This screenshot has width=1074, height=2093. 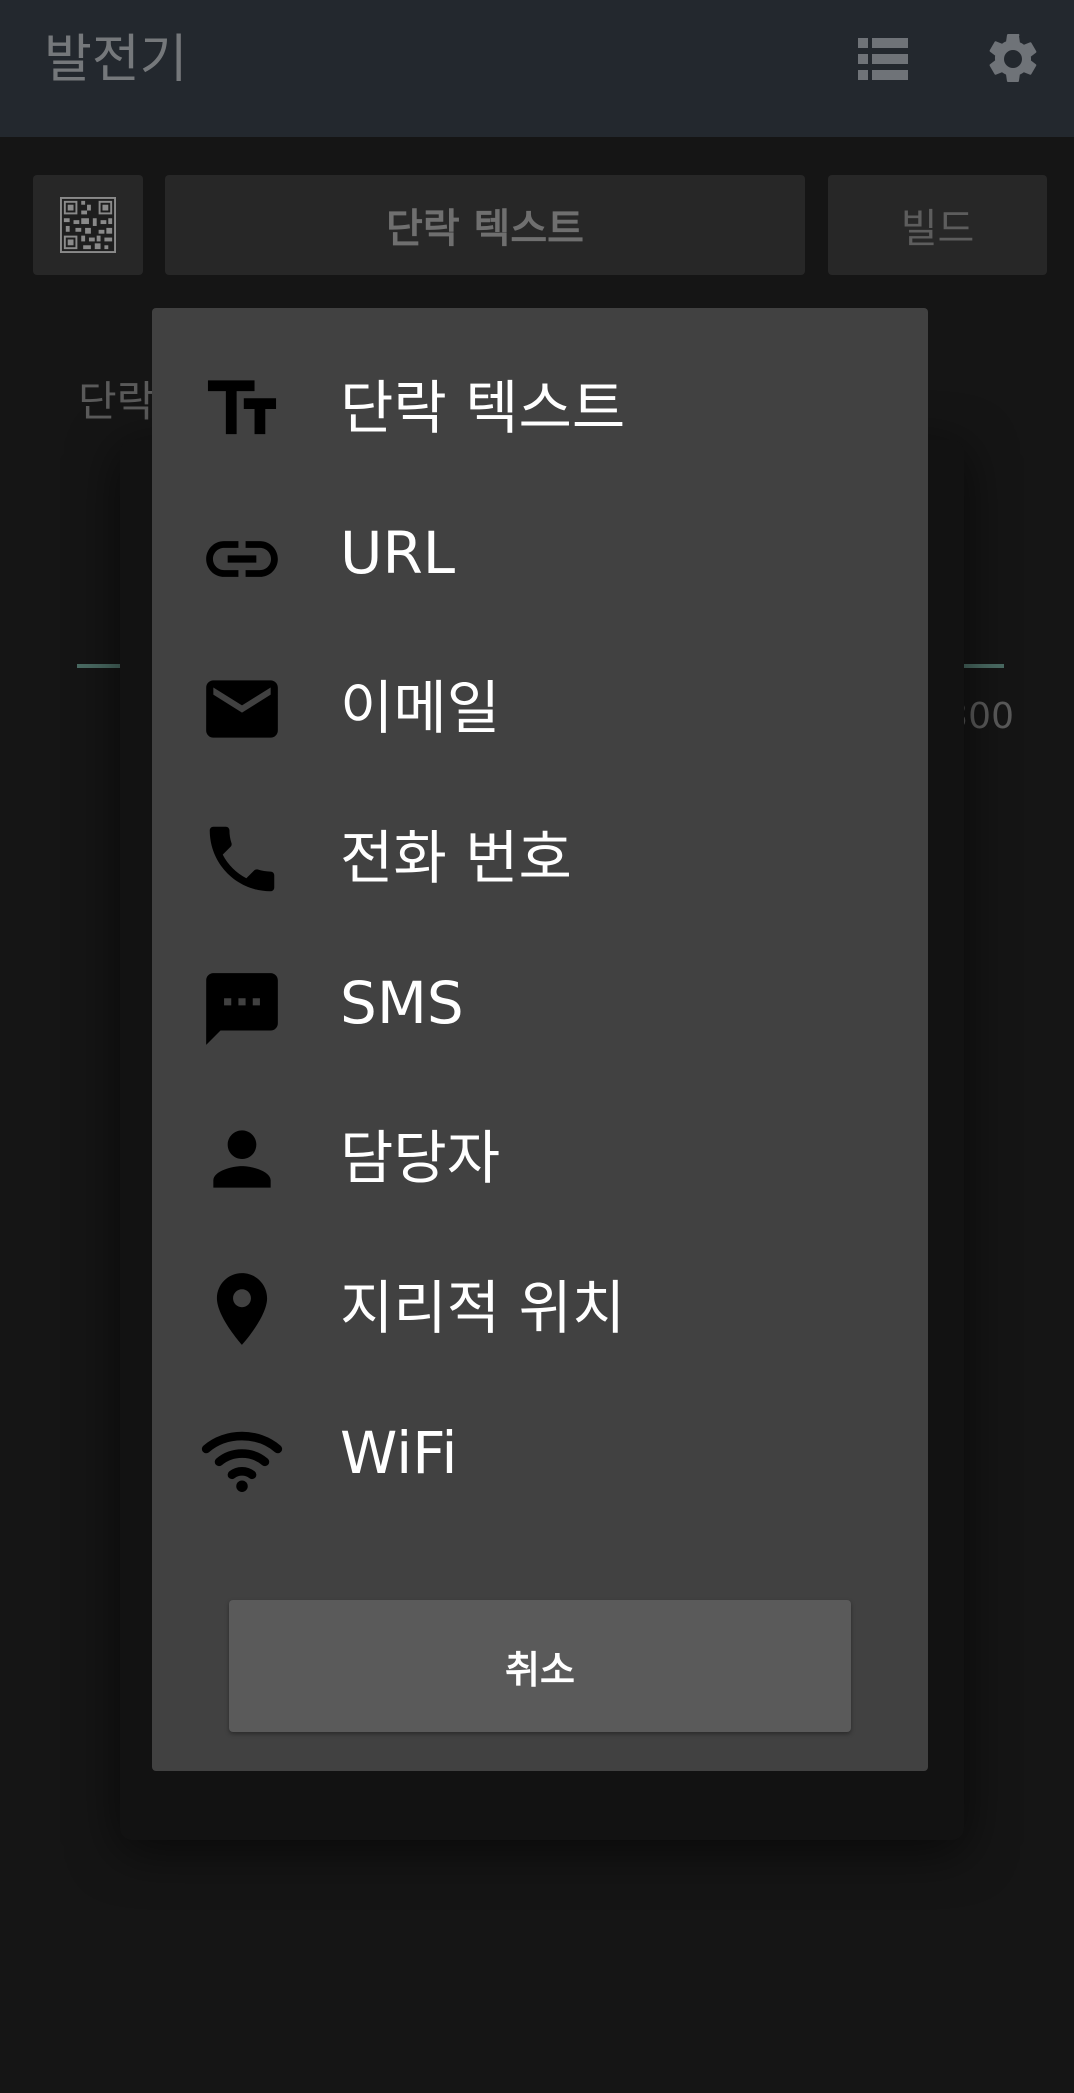 I want to click on qr-scan-button, so click(x=88, y=225).